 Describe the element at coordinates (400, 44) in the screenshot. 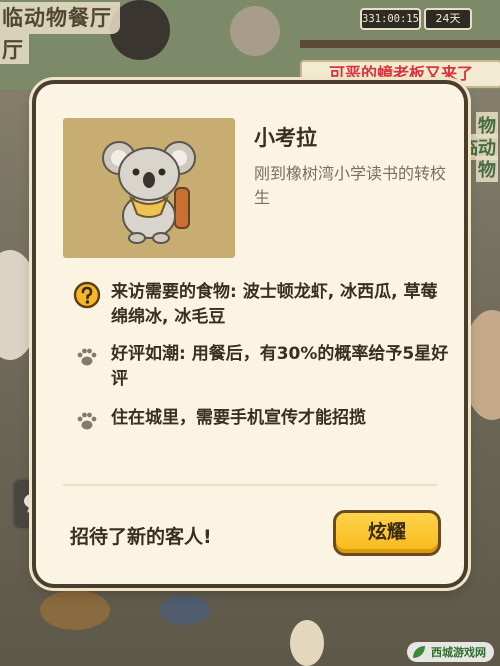

I see `scene-shelf` at that location.